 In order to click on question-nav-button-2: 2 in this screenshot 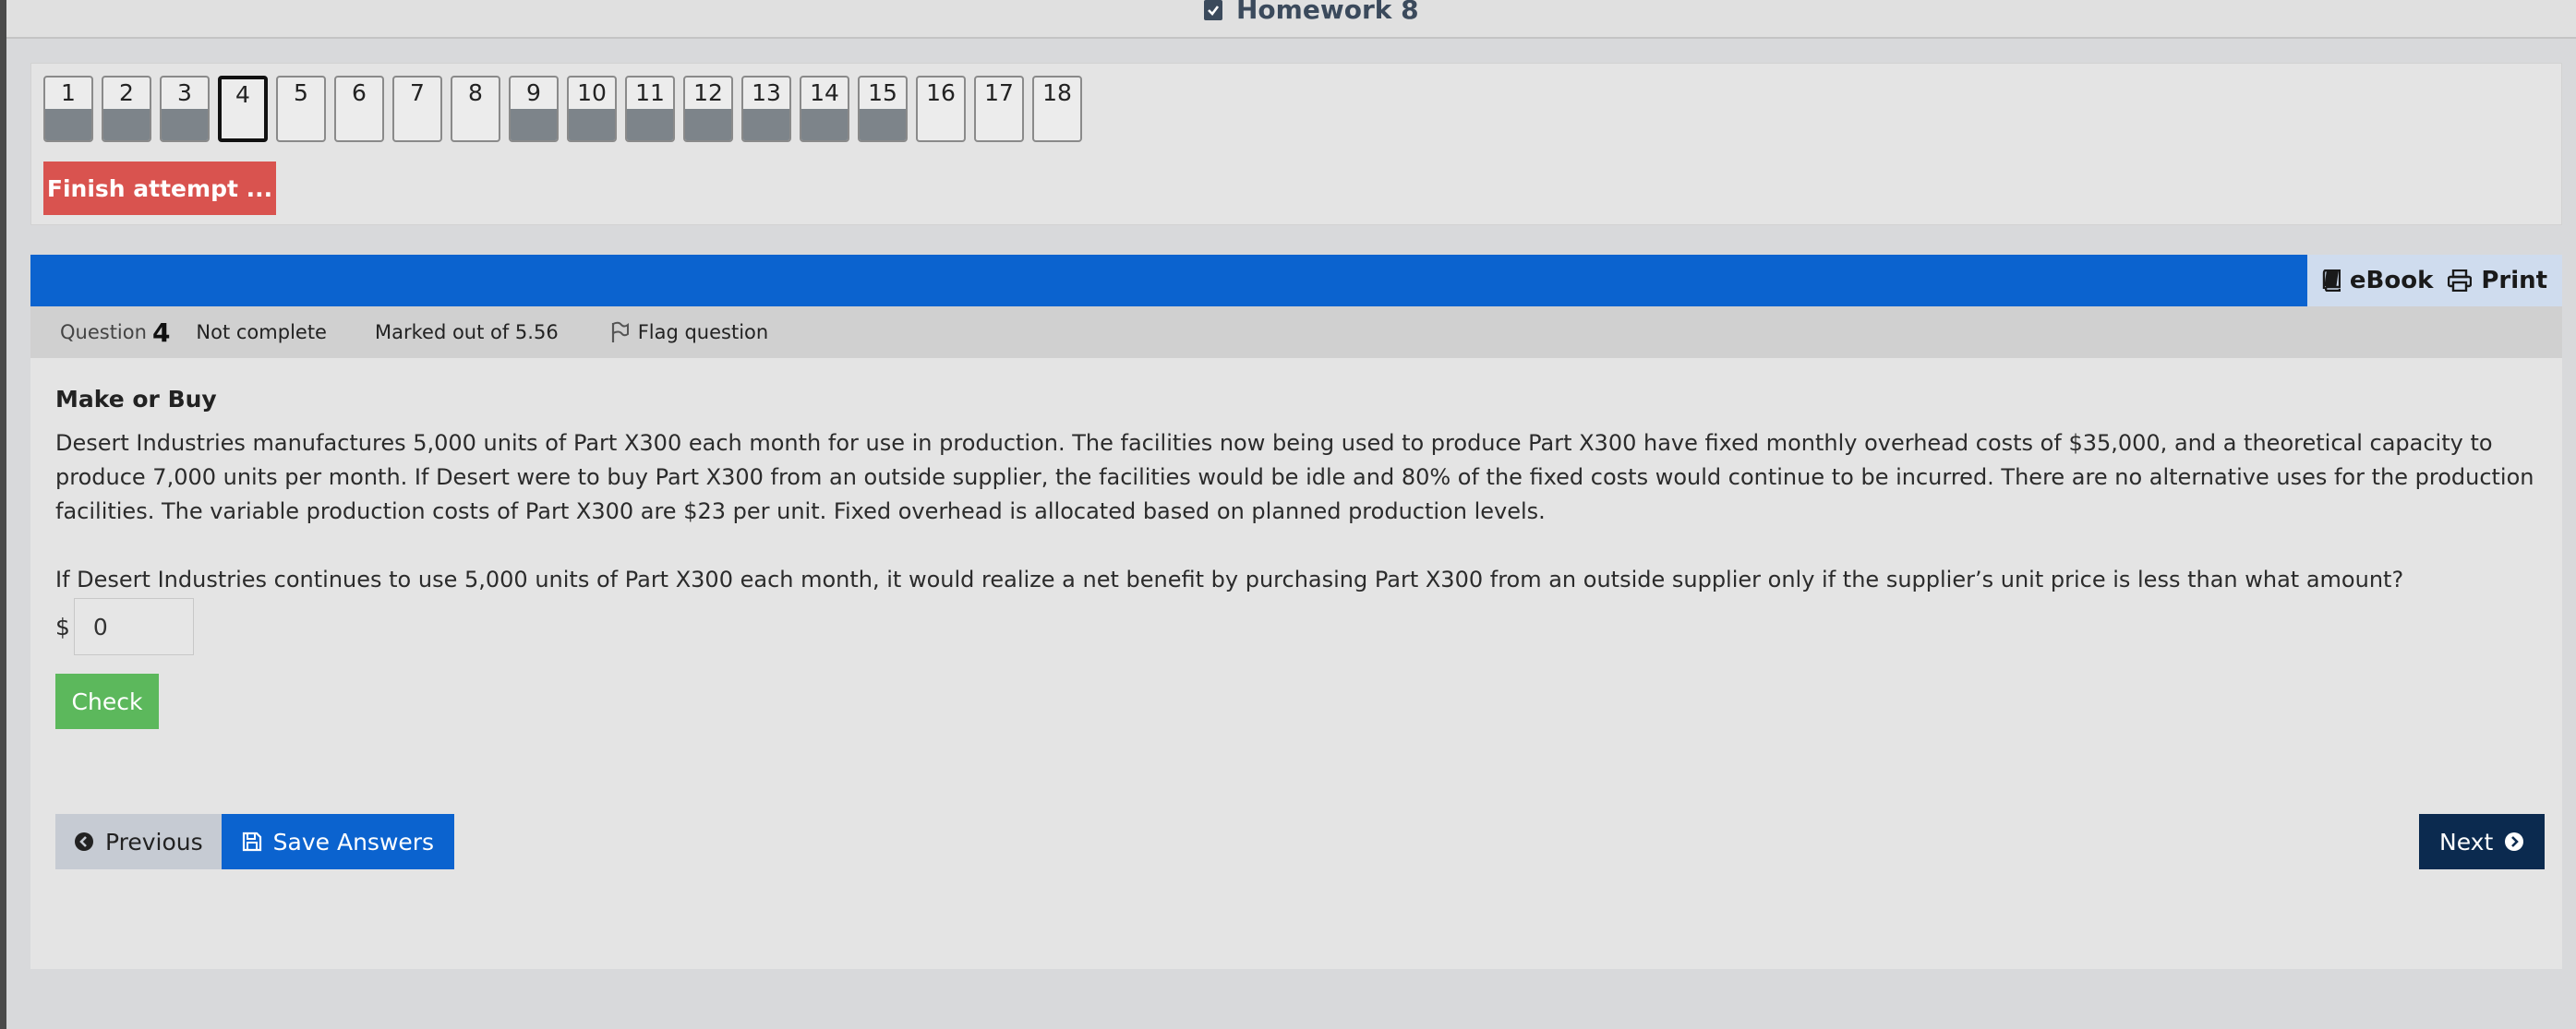, I will do `click(126, 109)`.